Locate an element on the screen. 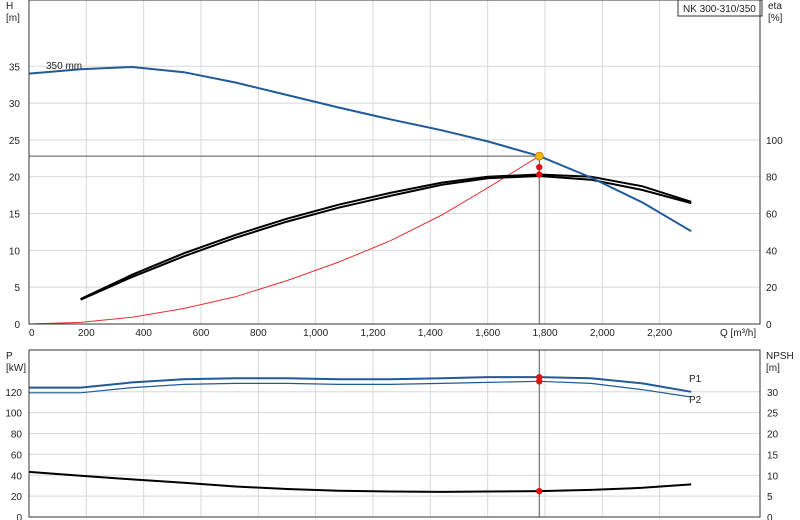 The image size is (800, 520). x-tick-label: 200 is located at coordinates (86, 333).